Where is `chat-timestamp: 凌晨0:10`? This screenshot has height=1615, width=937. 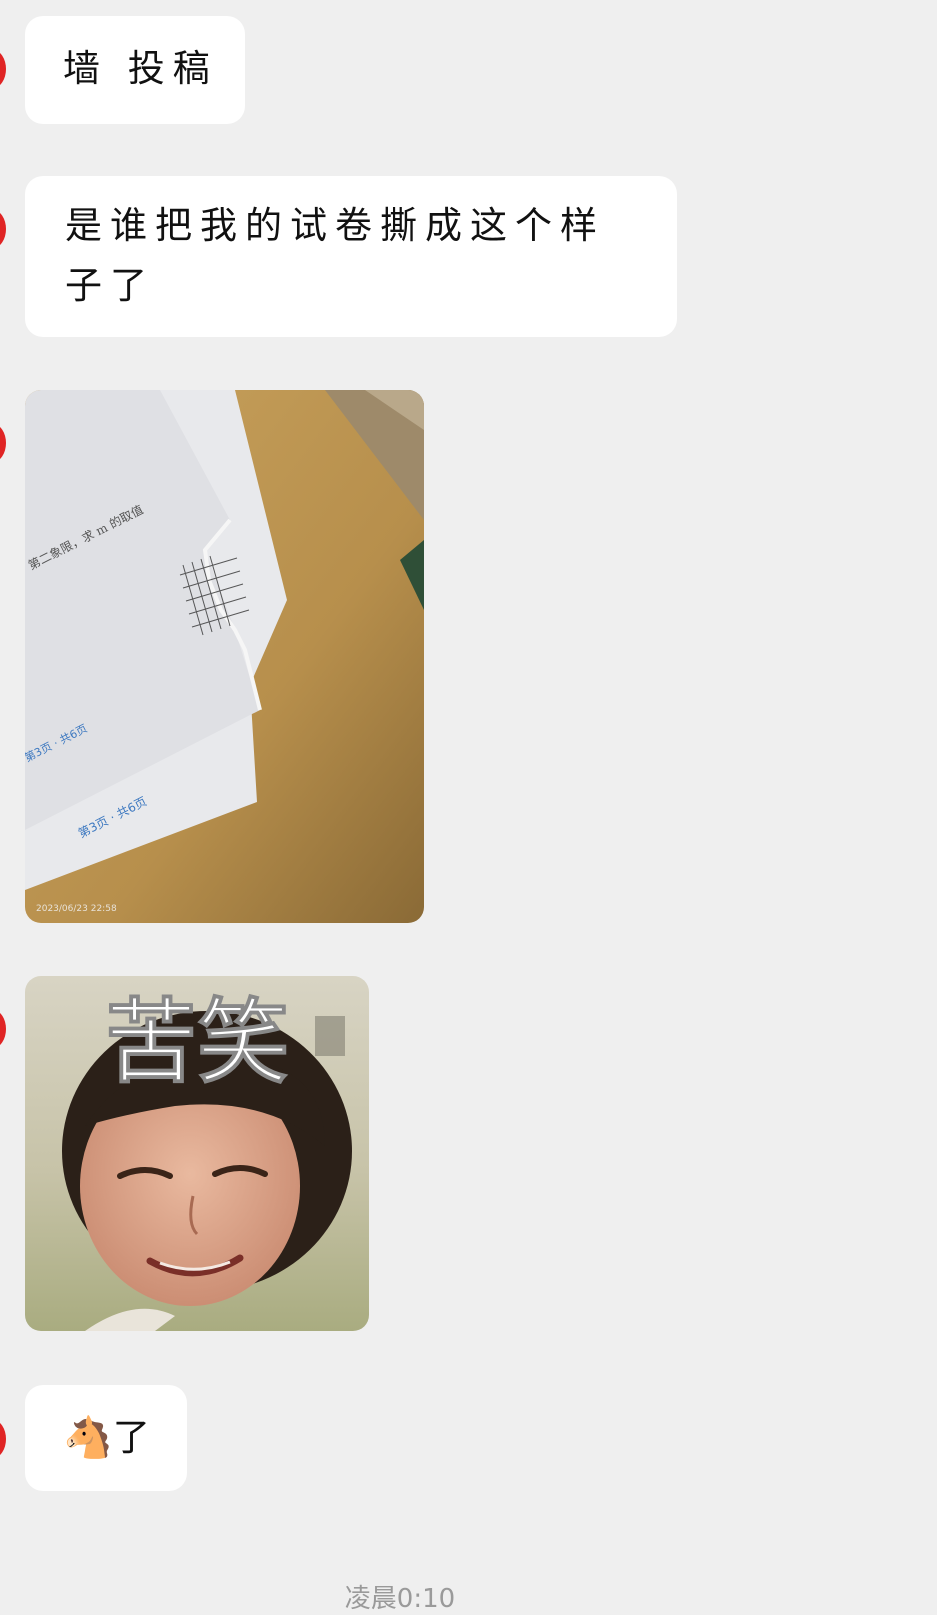
chat-timestamp: 凌晨0:10 is located at coordinates (400, 1599).